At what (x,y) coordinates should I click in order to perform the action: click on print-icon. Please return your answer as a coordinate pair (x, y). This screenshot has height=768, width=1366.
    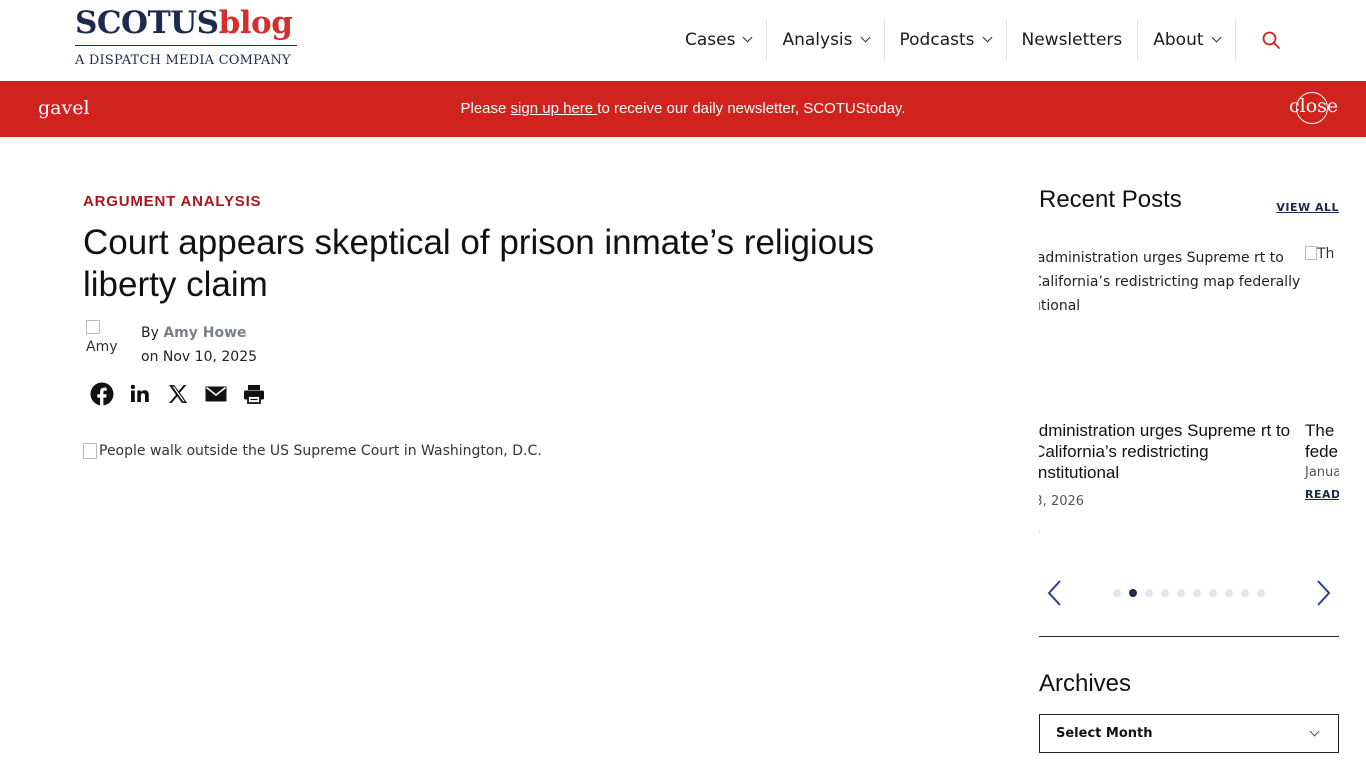
    Looking at the image, I should click on (254, 394).